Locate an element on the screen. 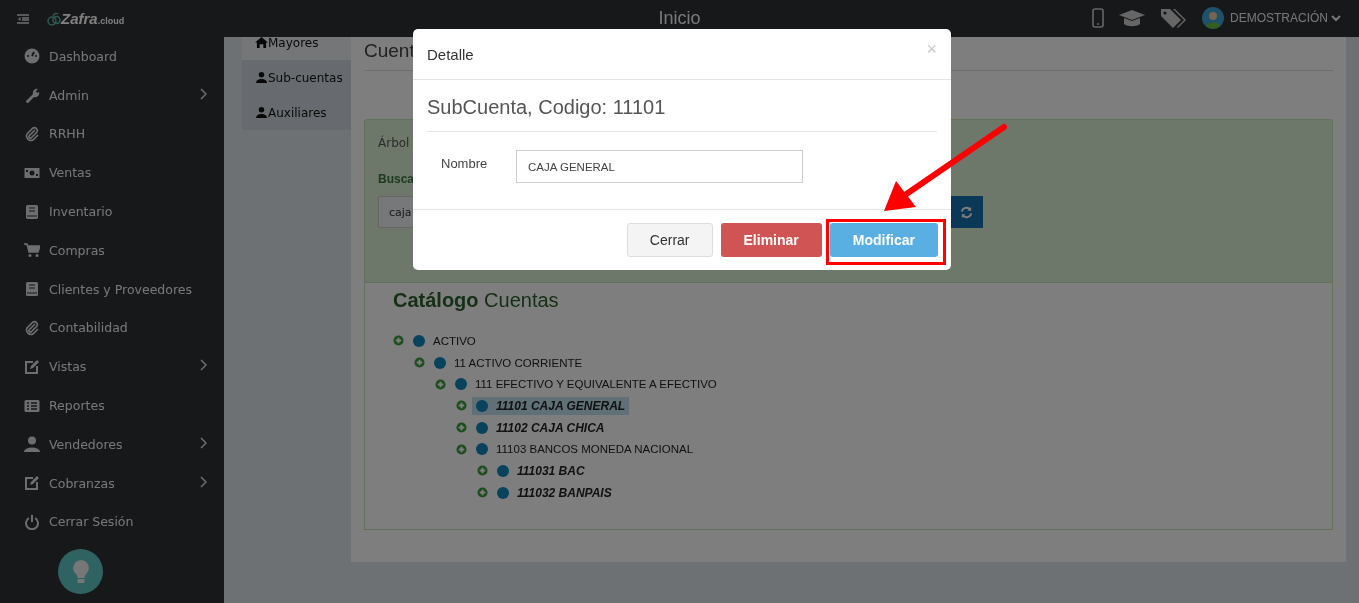  page-title: Inicio is located at coordinates (679, 18).